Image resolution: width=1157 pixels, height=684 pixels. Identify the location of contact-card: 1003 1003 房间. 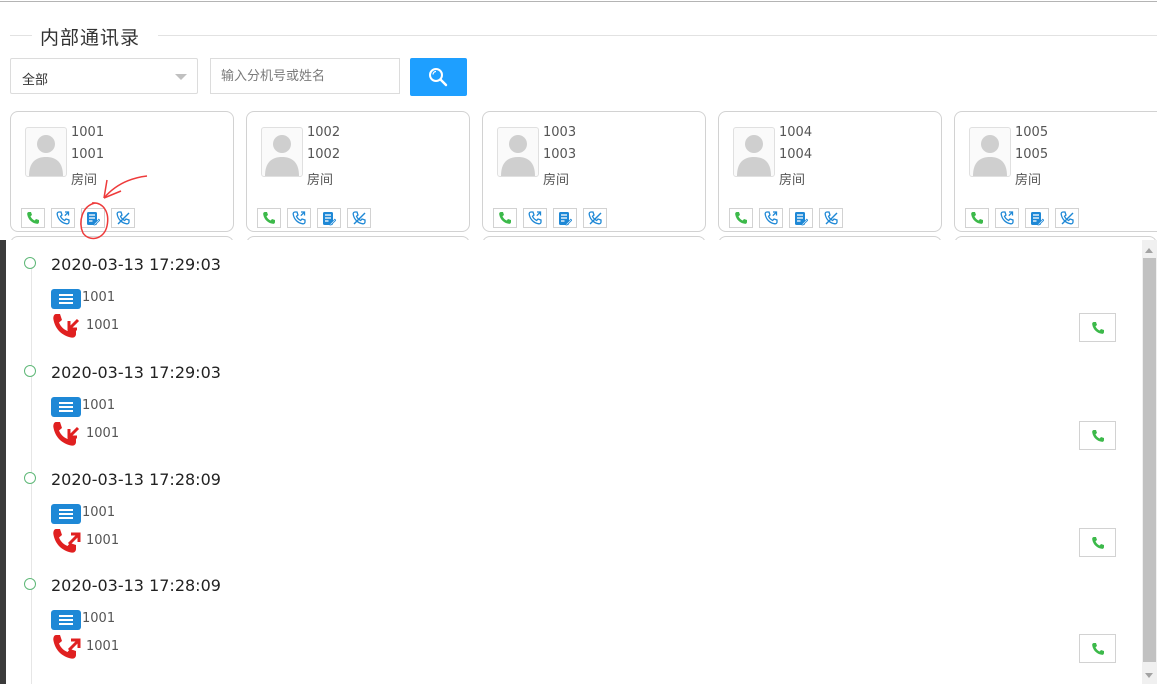
(594, 171).